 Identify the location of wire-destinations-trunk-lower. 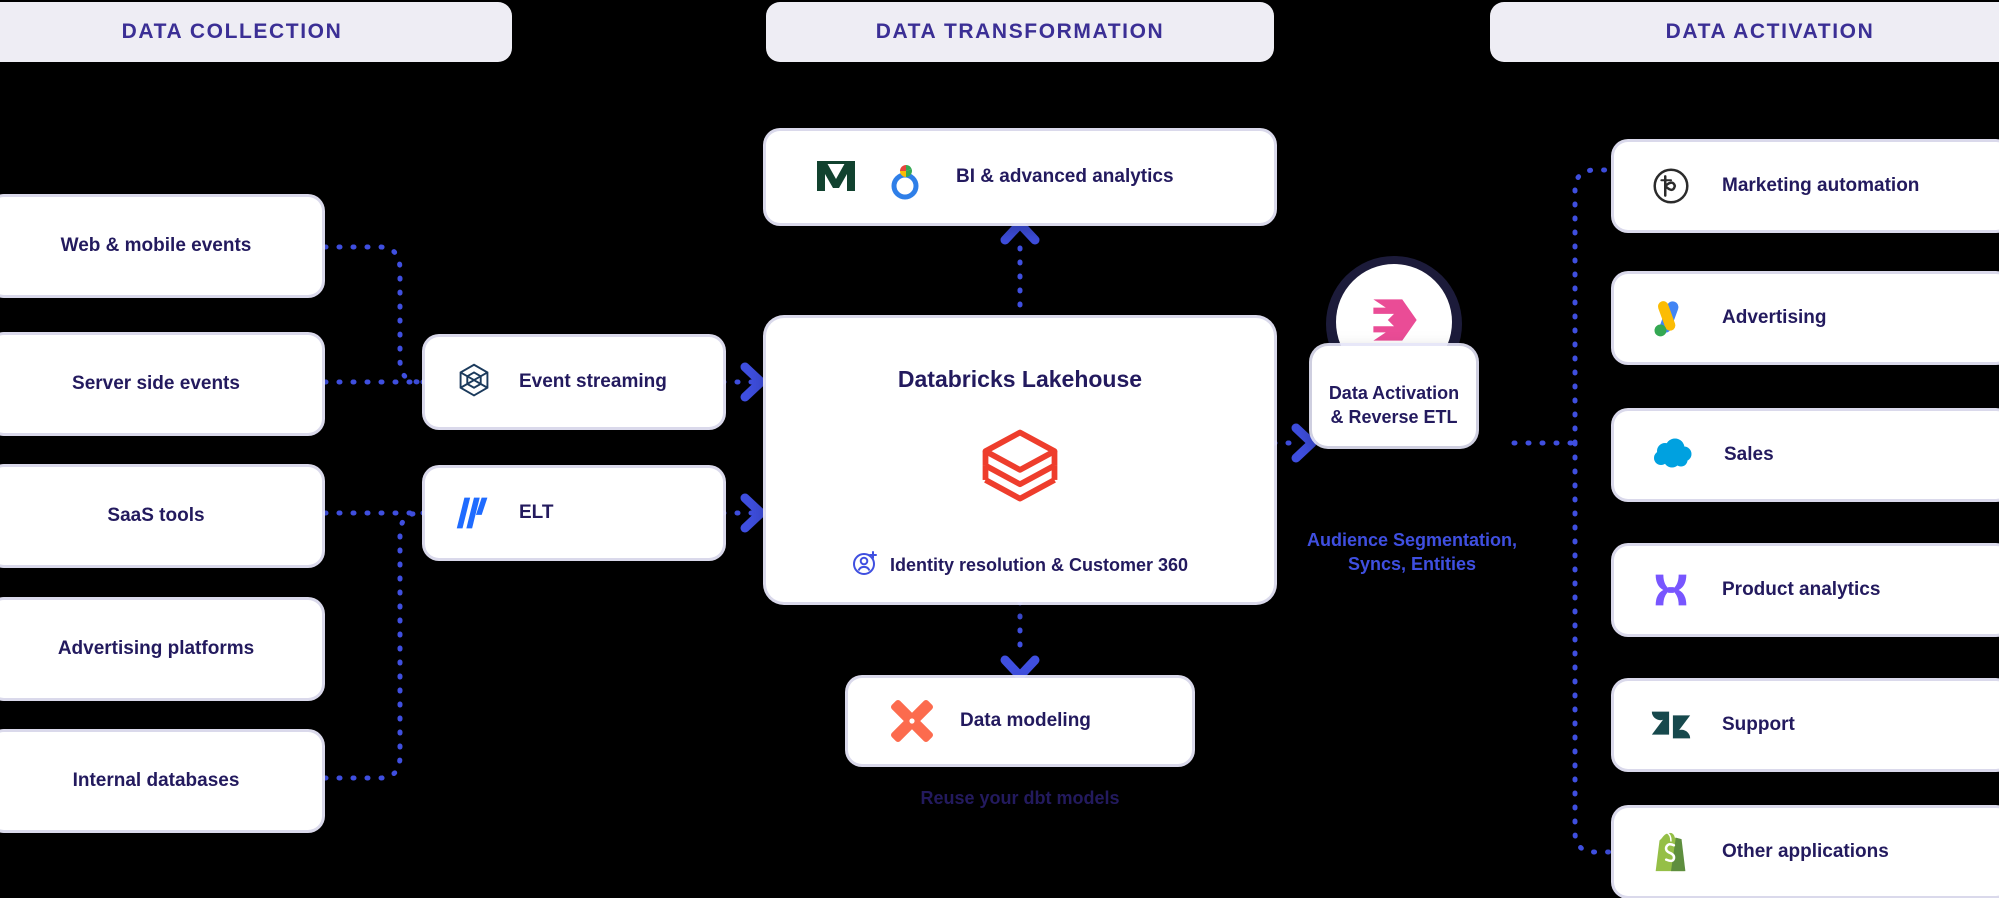
(1597, 647).